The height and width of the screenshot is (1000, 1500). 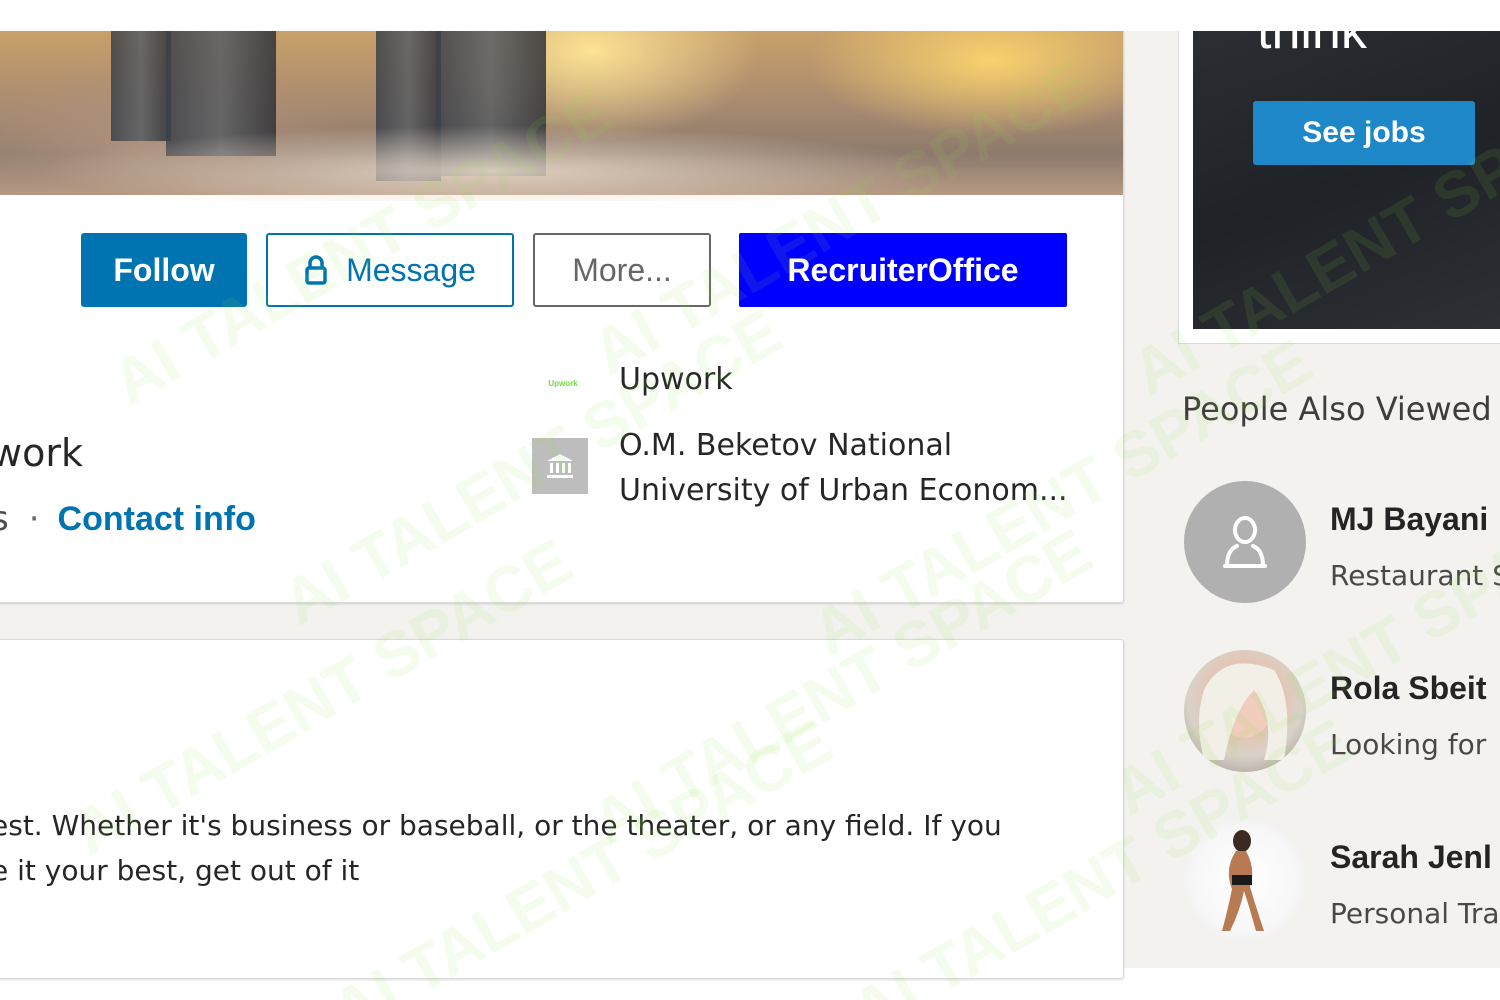 I want to click on ad-headline: think, so click(x=1312, y=45).